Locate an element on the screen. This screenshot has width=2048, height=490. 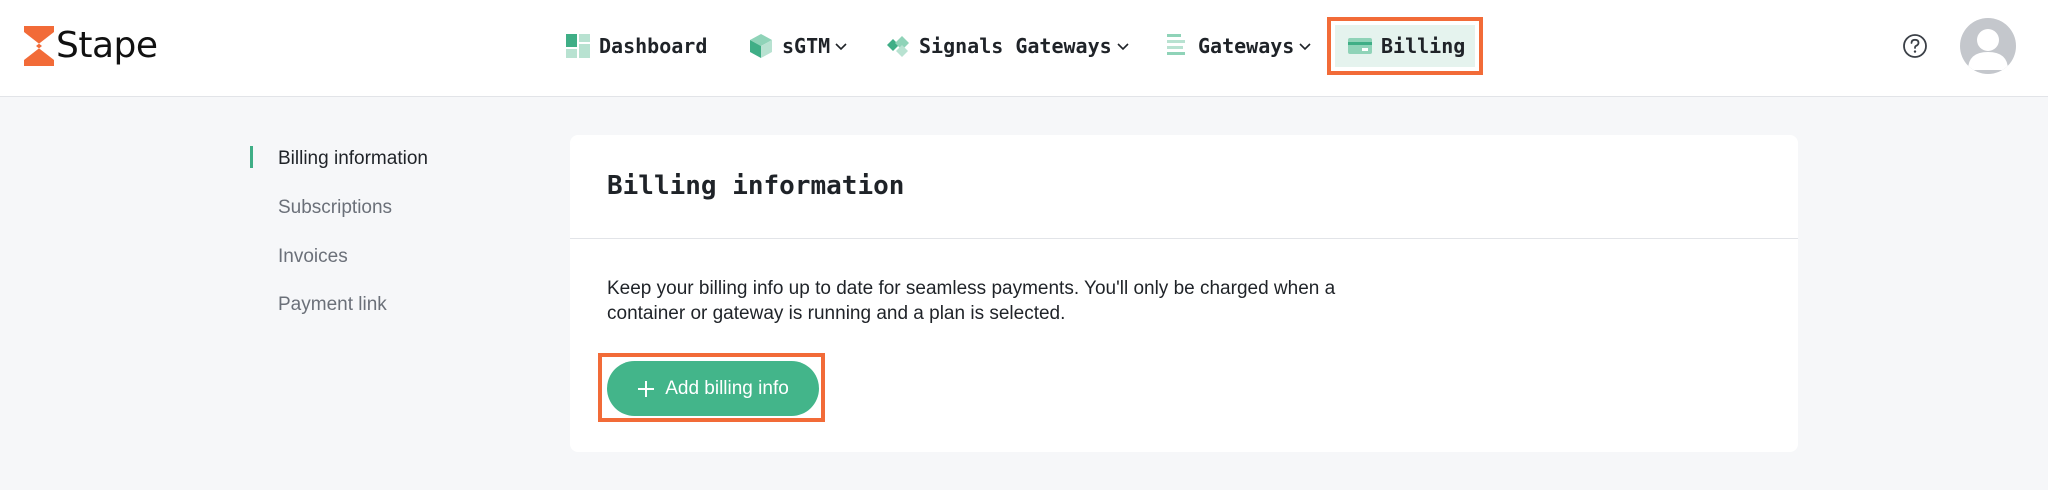
nav-dashboard-label: Dashboard is located at coordinates (653, 46).